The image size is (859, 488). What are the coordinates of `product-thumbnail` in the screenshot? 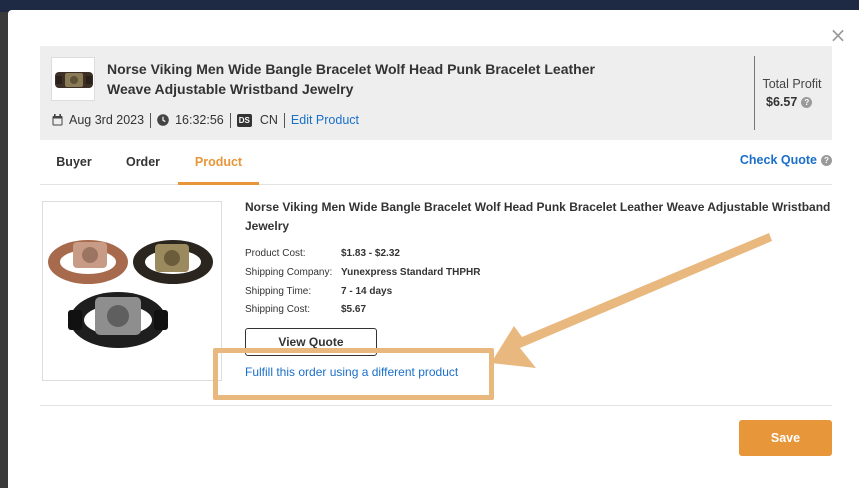 It's located at (73, 79).